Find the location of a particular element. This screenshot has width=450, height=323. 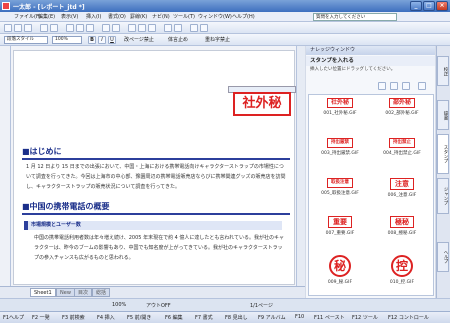

paste-icon is located at coordinates (90, 28).